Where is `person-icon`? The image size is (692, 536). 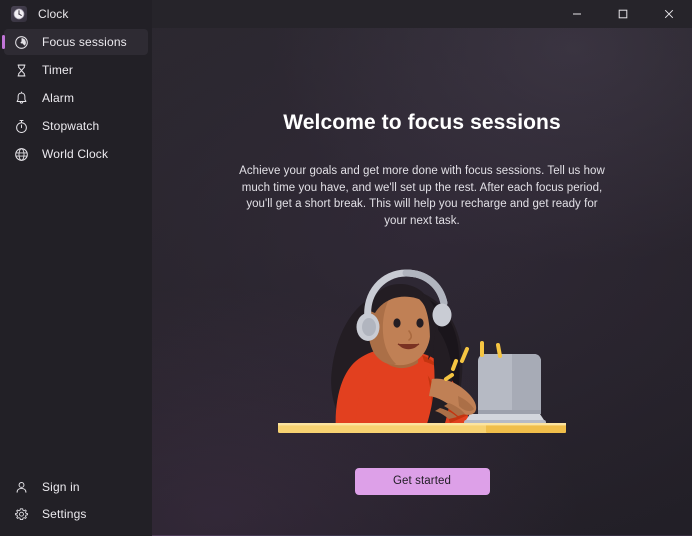 person-icon is located at coordinates (21, 487).